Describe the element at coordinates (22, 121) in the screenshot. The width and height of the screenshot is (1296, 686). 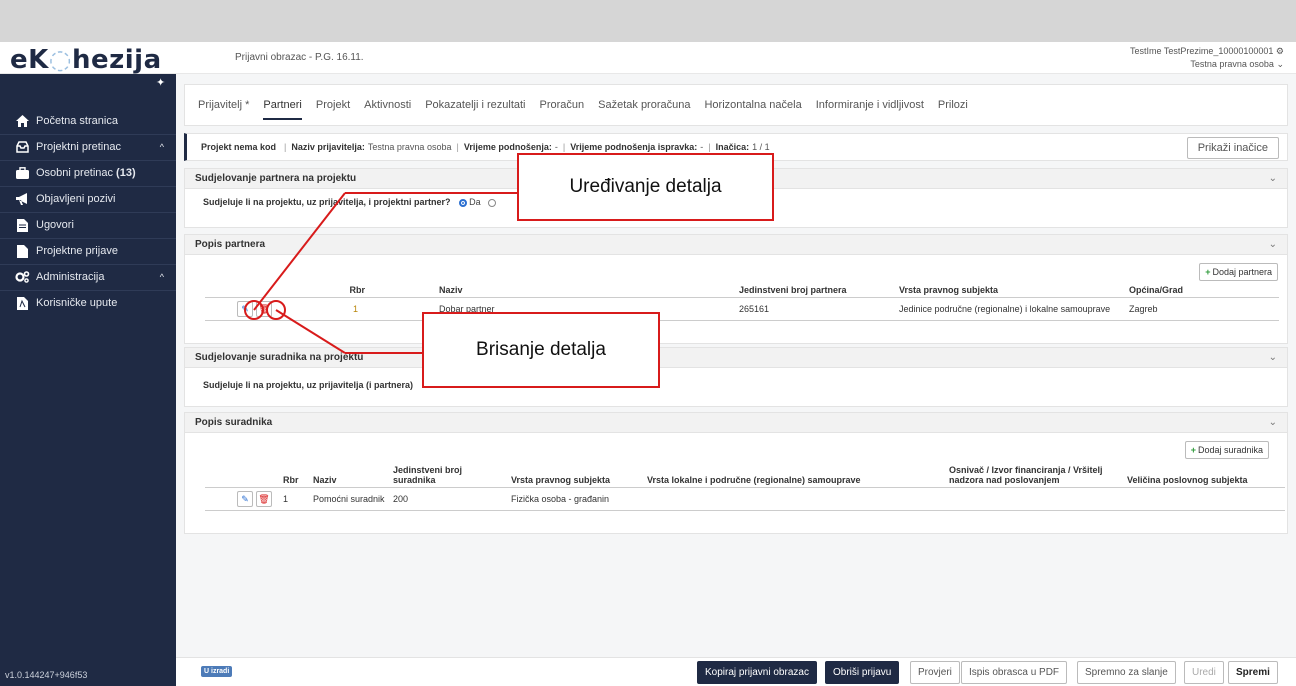
I see `home-icon` at that location.